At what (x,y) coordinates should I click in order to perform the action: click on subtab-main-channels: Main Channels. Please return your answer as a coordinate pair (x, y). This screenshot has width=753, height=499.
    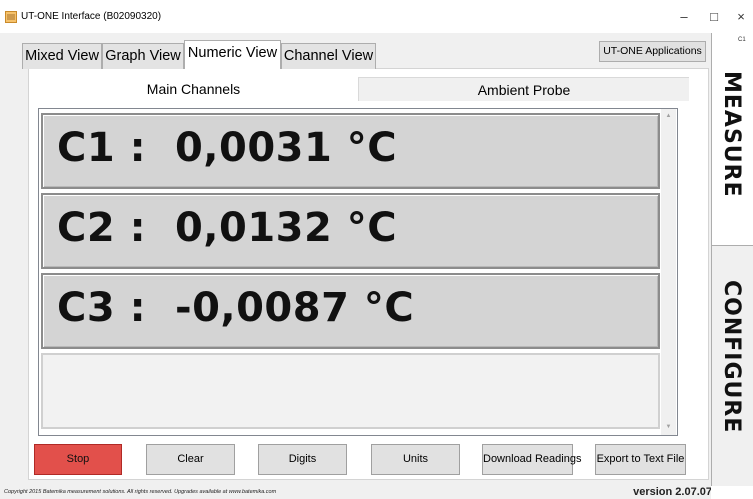
    Looking at the image, I should click on (193, 89).